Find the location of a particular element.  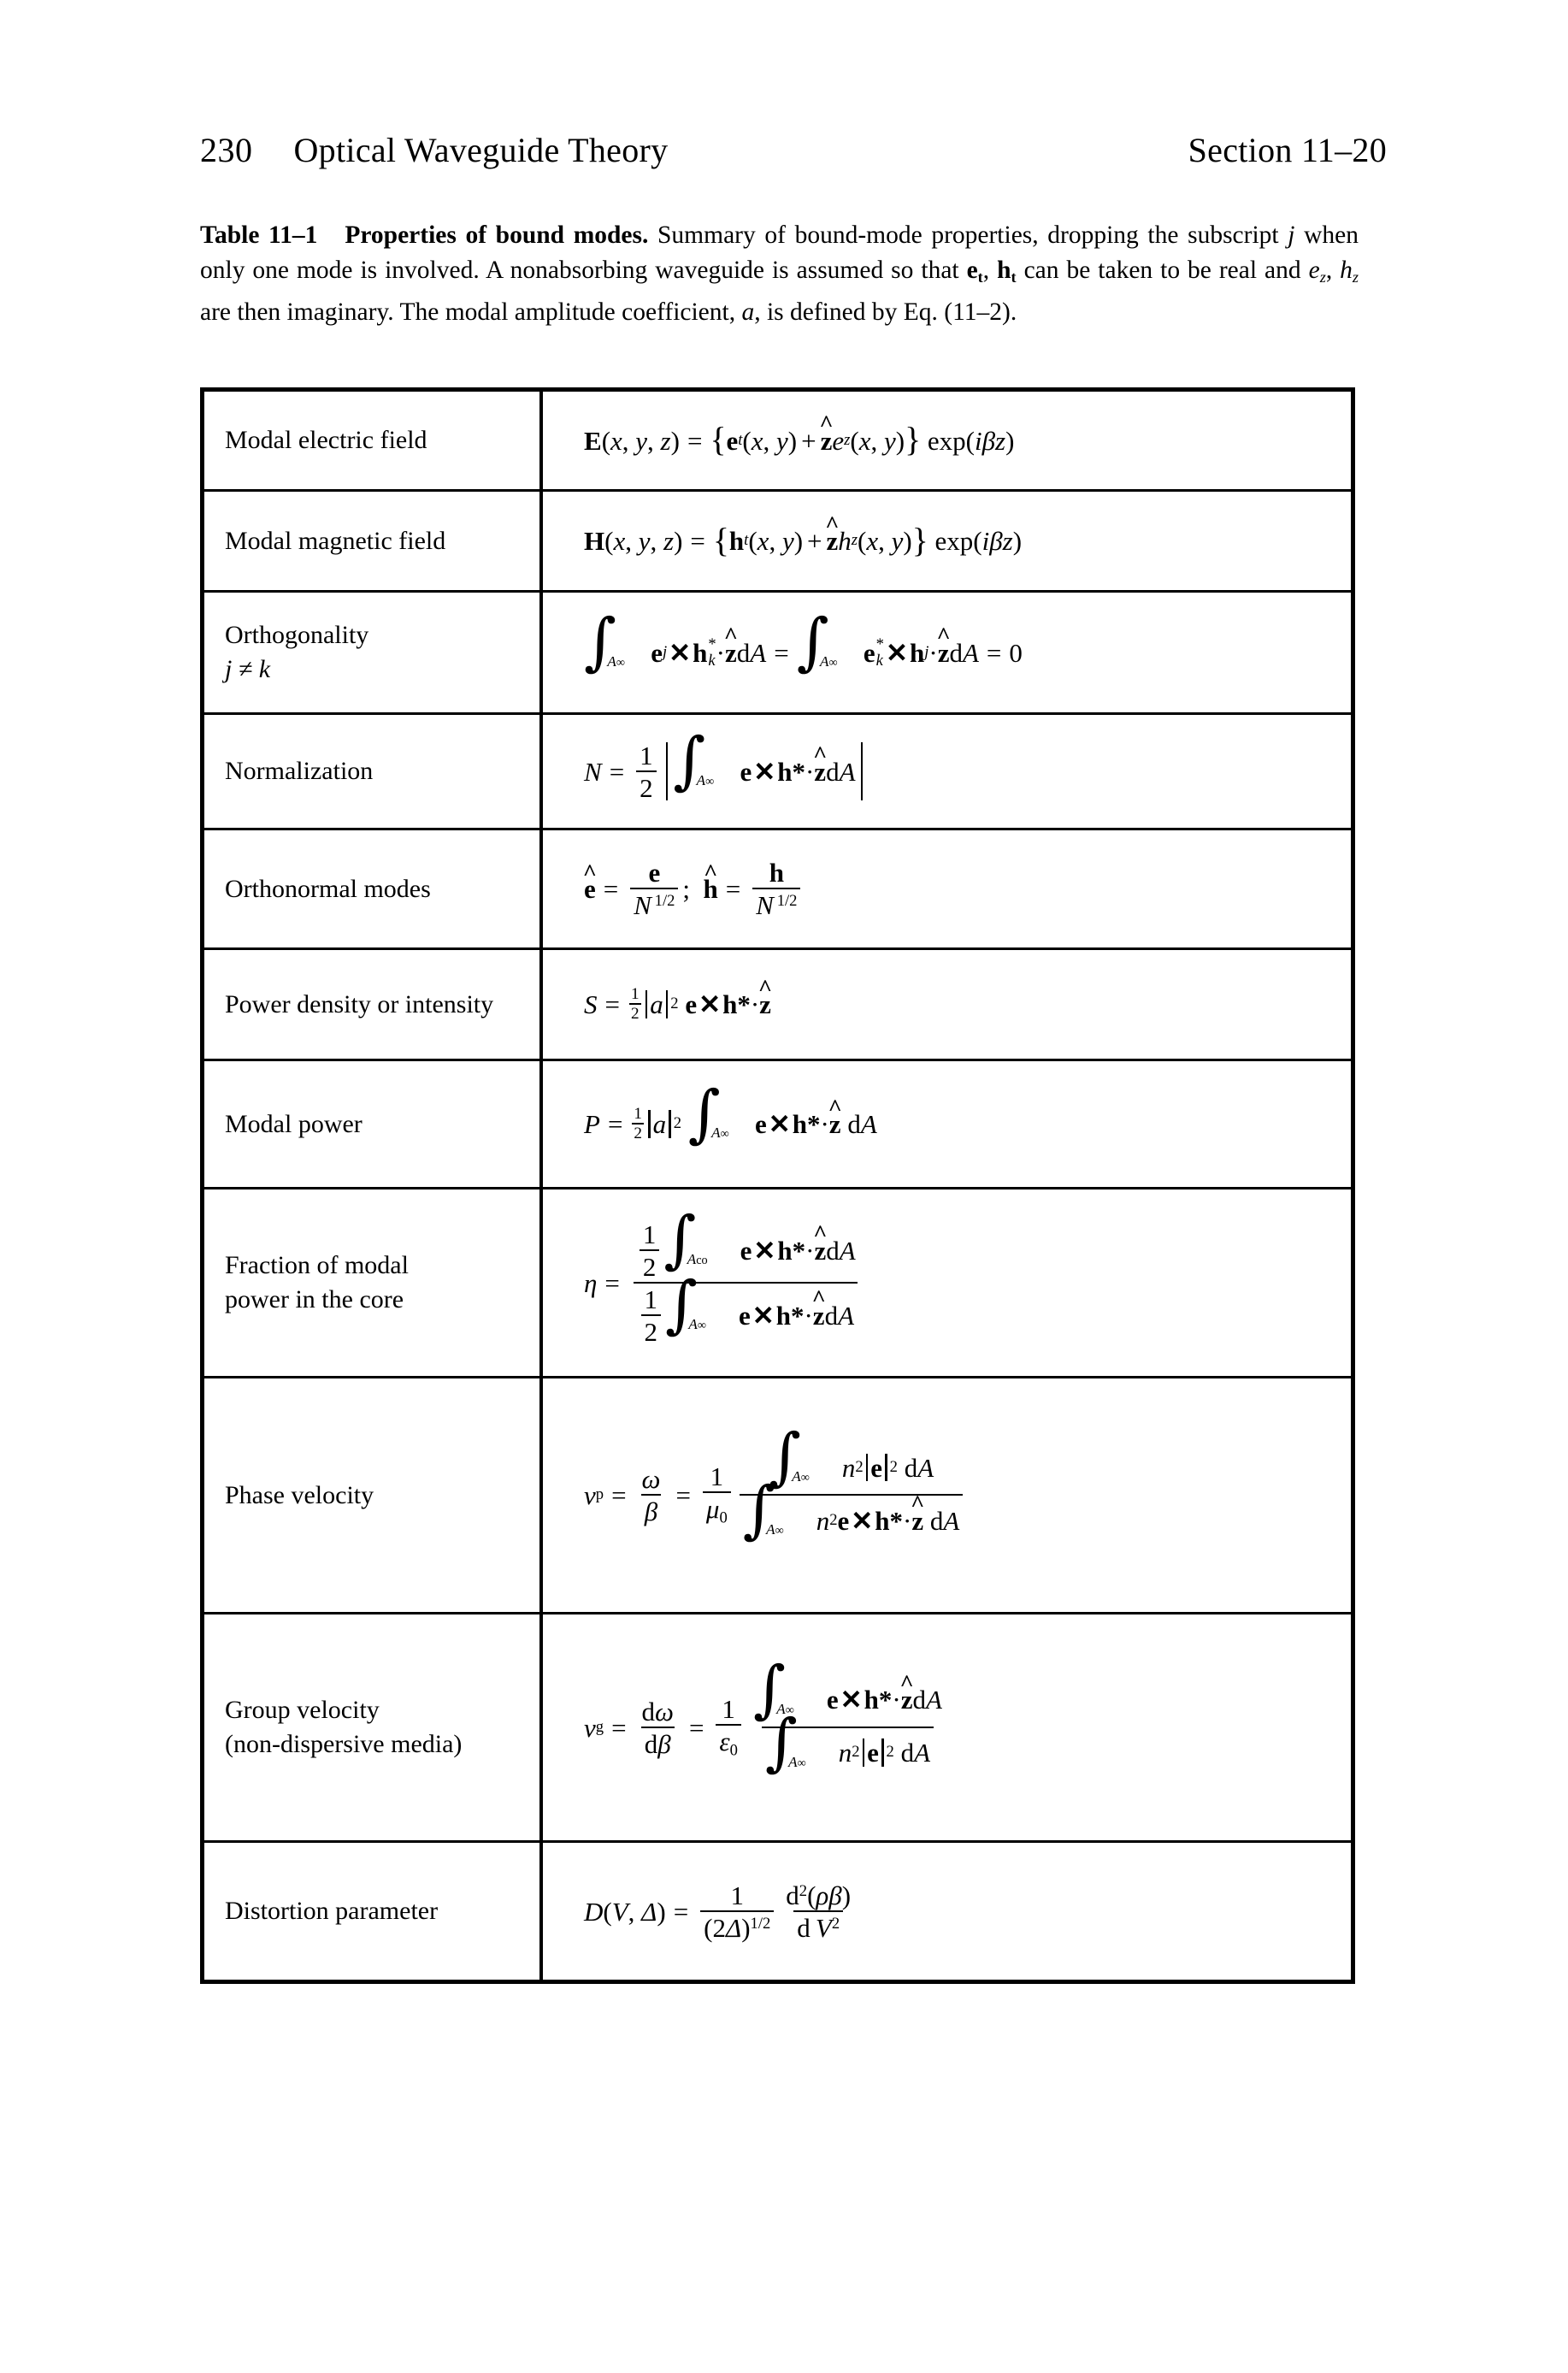

row-label: Fraction of modal is located at coordinates (317, 1265).